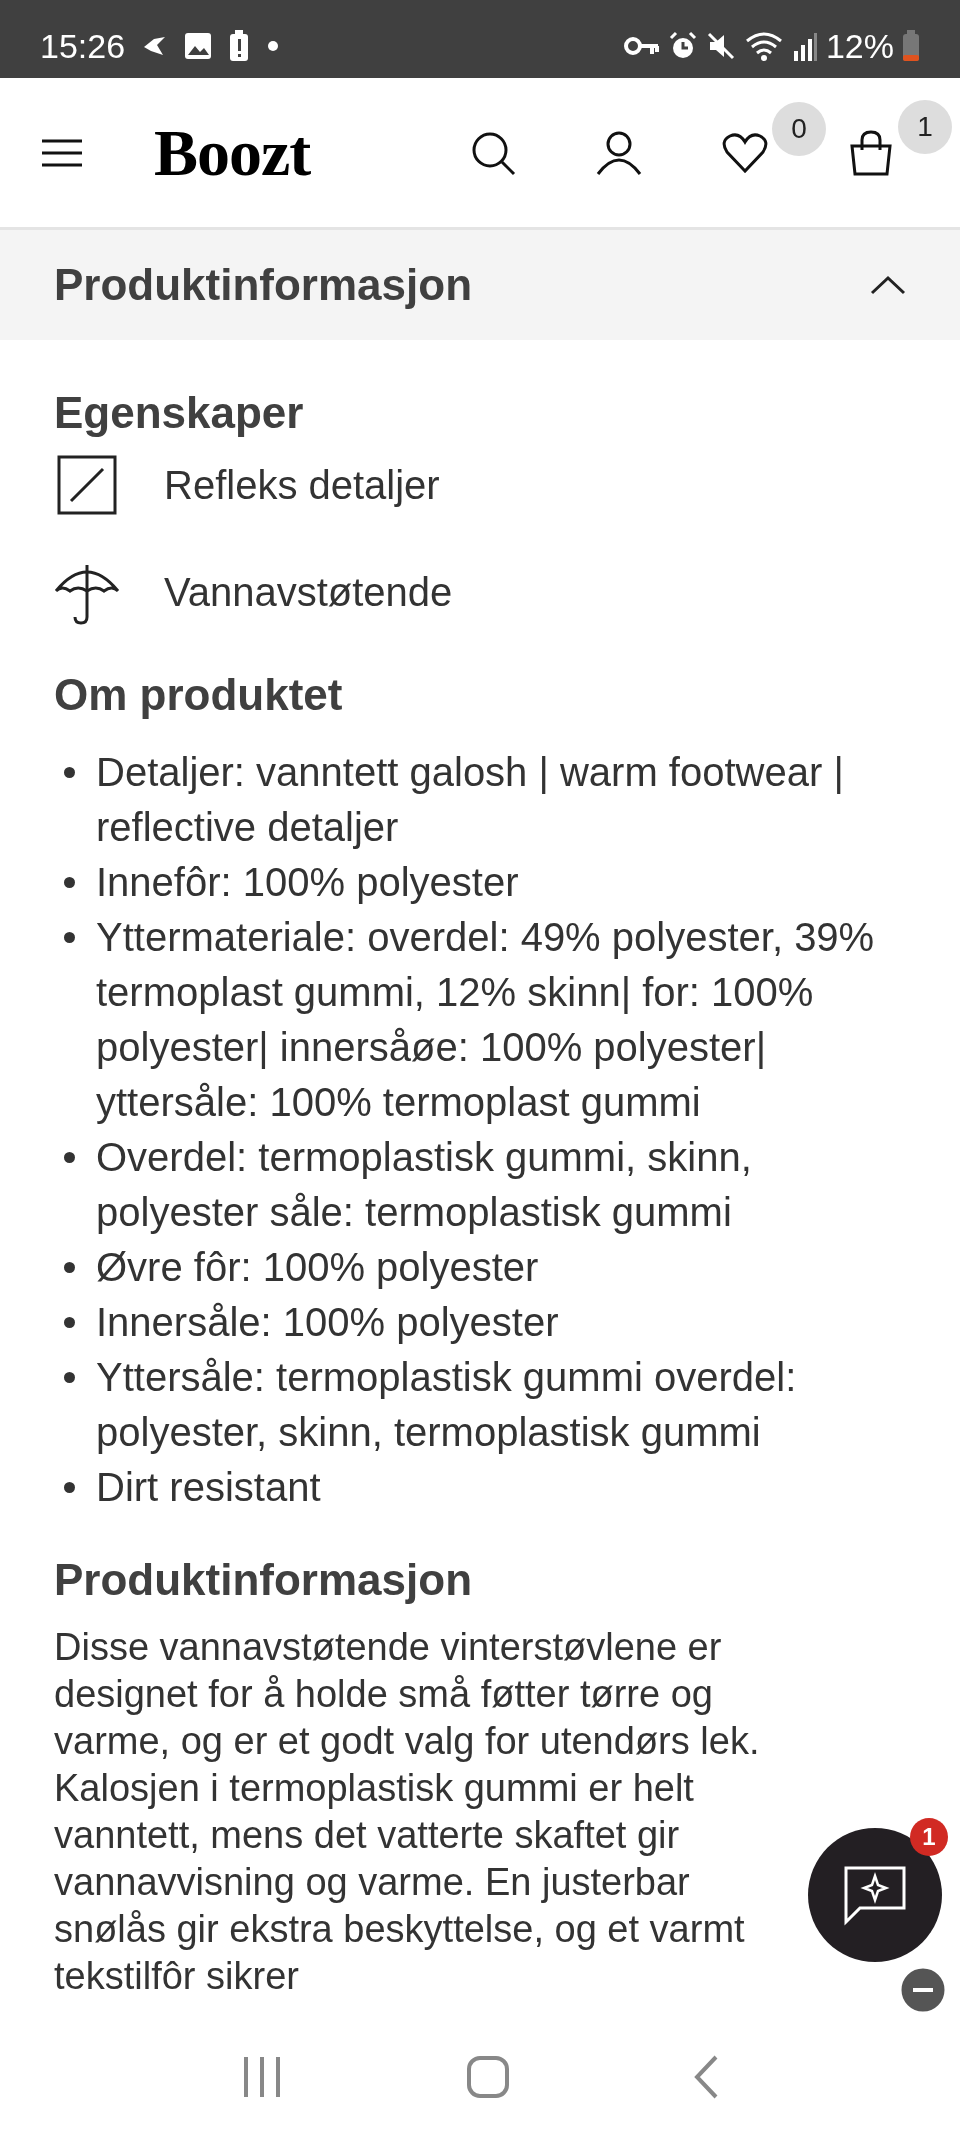  I want to click on image-icon, so click(198, 46).